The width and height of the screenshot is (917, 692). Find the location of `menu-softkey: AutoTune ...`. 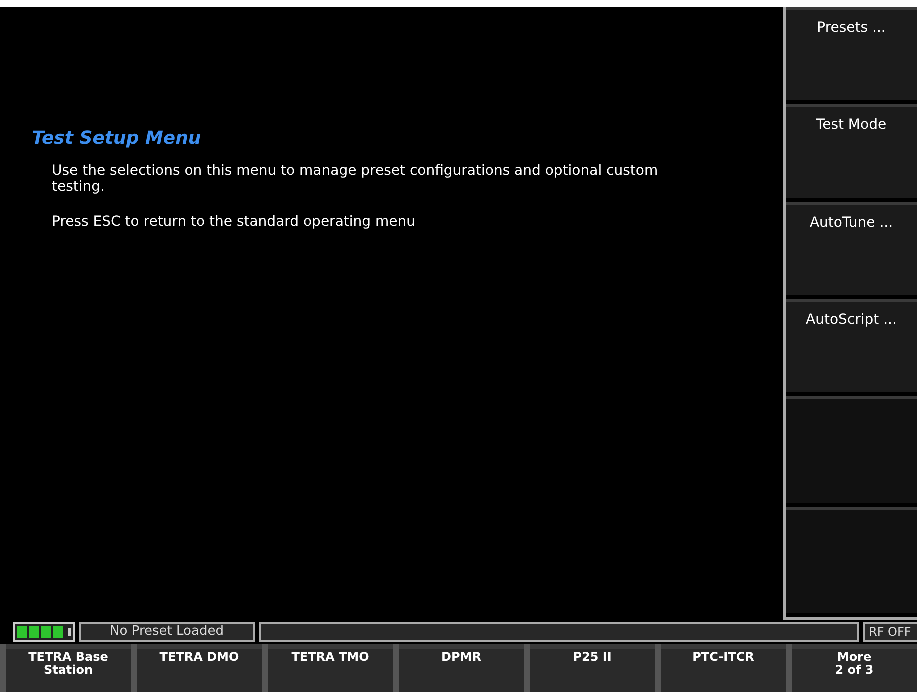

menu-softkey: AutoTune ... is located at coordinates (851, 249).